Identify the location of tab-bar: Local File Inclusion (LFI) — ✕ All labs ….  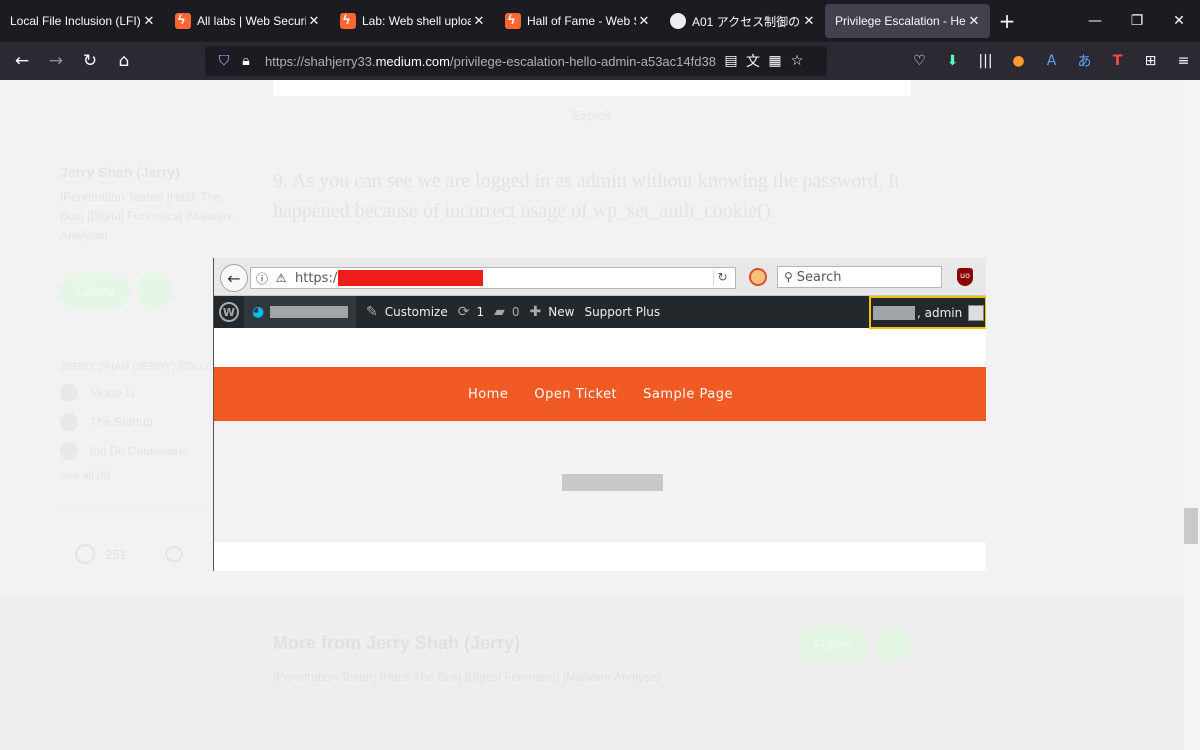
(600, 21).